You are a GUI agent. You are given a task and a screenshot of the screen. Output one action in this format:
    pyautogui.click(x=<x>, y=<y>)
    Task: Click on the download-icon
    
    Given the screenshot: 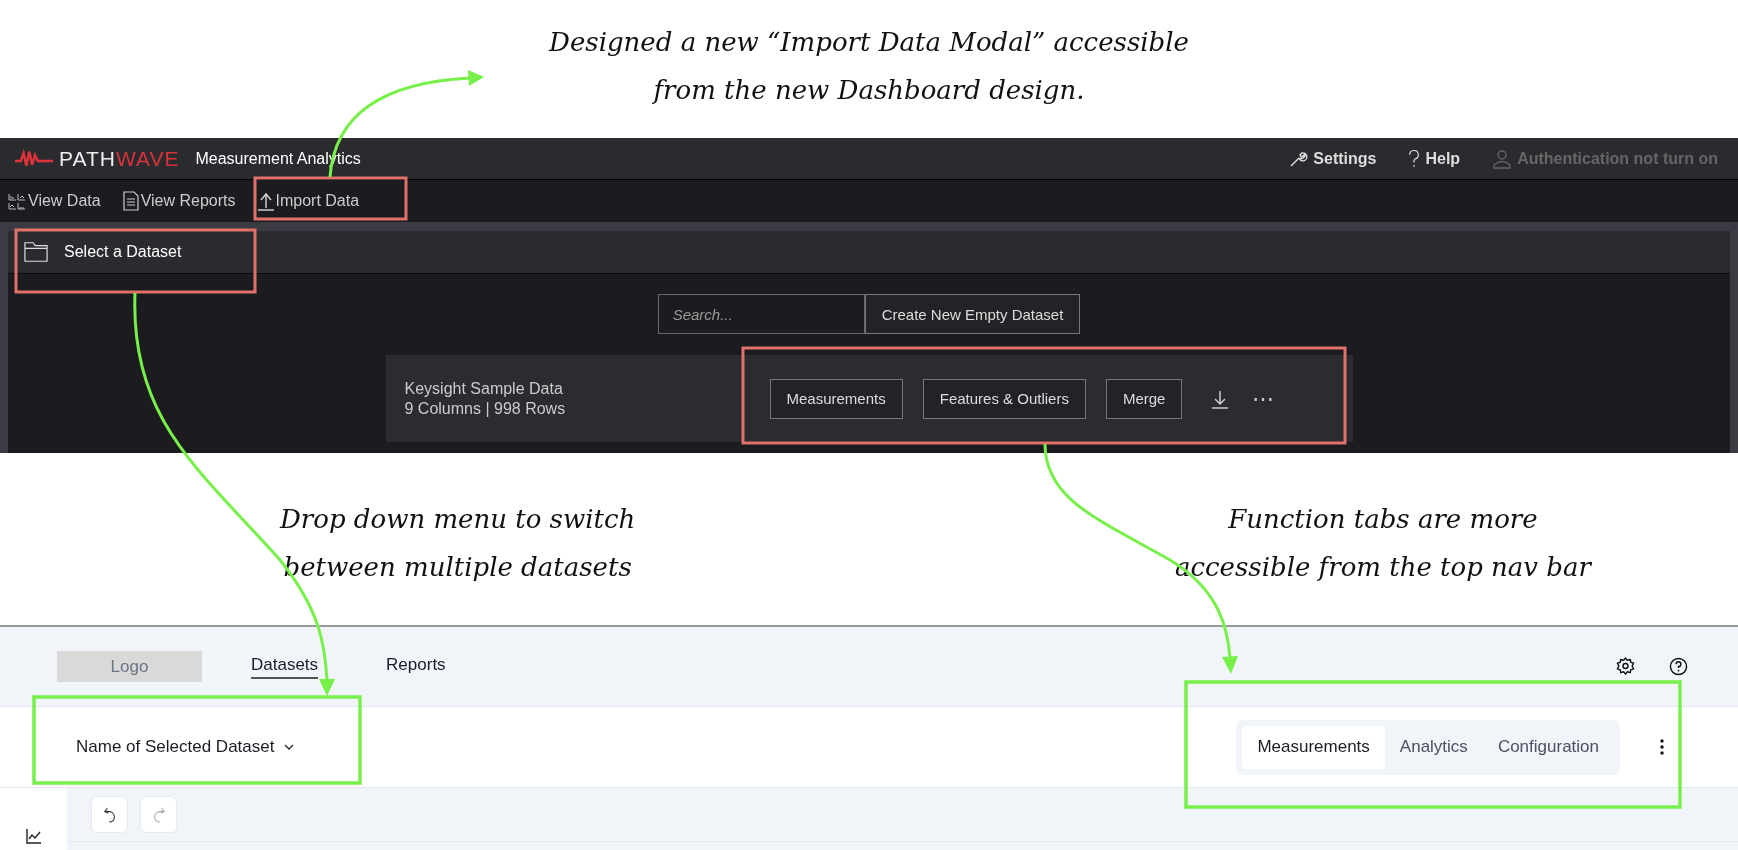 What is the action you would take?
    pyautogui.click(x=1220, y=398)
    